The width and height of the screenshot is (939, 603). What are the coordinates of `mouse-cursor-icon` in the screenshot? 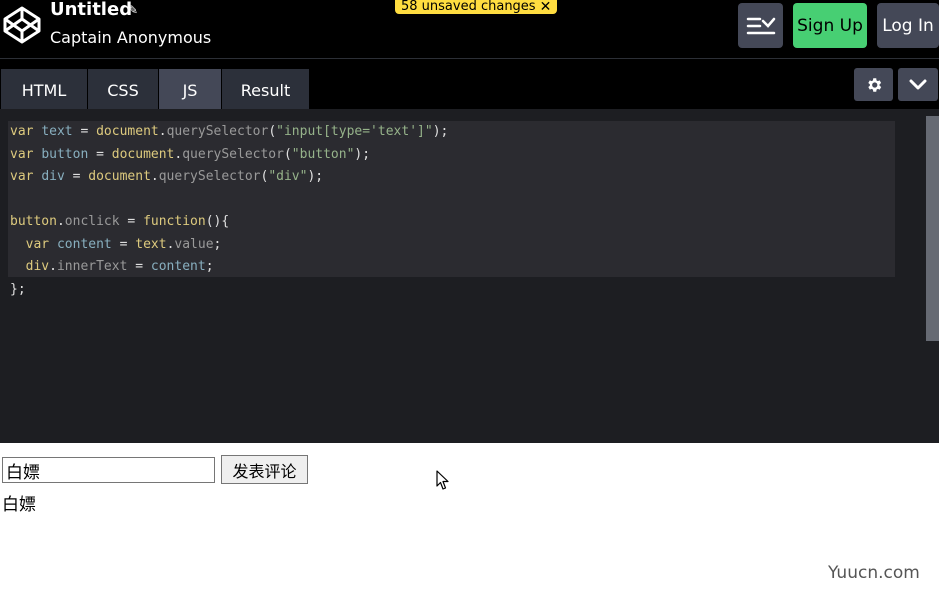 It's located at (442, 480).